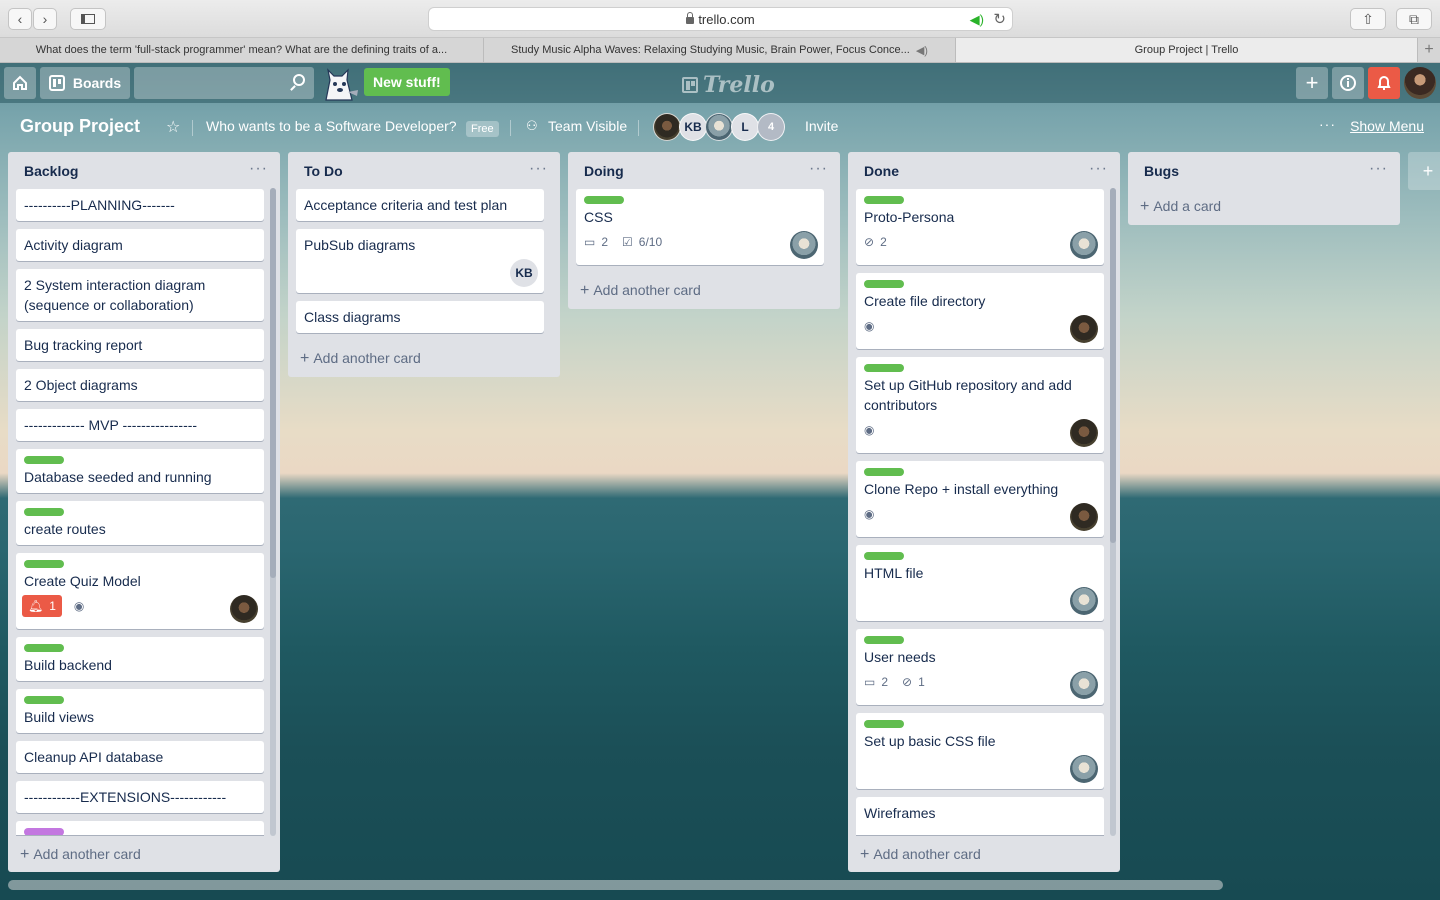  Describe the element at coordinates (140, 757) in the screenshot. I see `card: Cleanup API database` at that location.